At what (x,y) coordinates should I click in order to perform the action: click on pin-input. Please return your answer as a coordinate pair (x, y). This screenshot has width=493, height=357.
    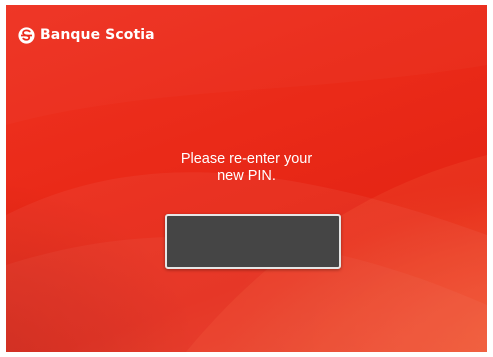
    Looking at the image, I should click on (253, 241).